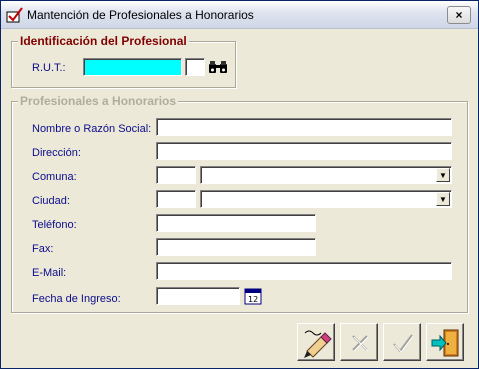  What do you see at coordinates (326, 199) in the screenshot?
I see `ciudad-select: ▼` at bounding box center [326, 199].